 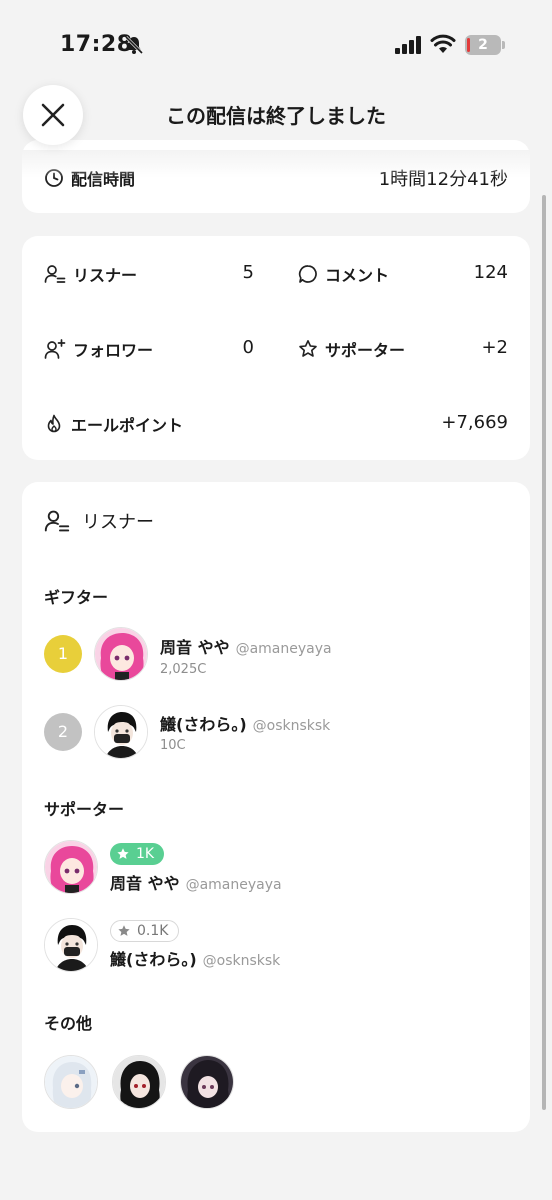 I want to click on stat-comments: コメント, so click(x=343, y=274).